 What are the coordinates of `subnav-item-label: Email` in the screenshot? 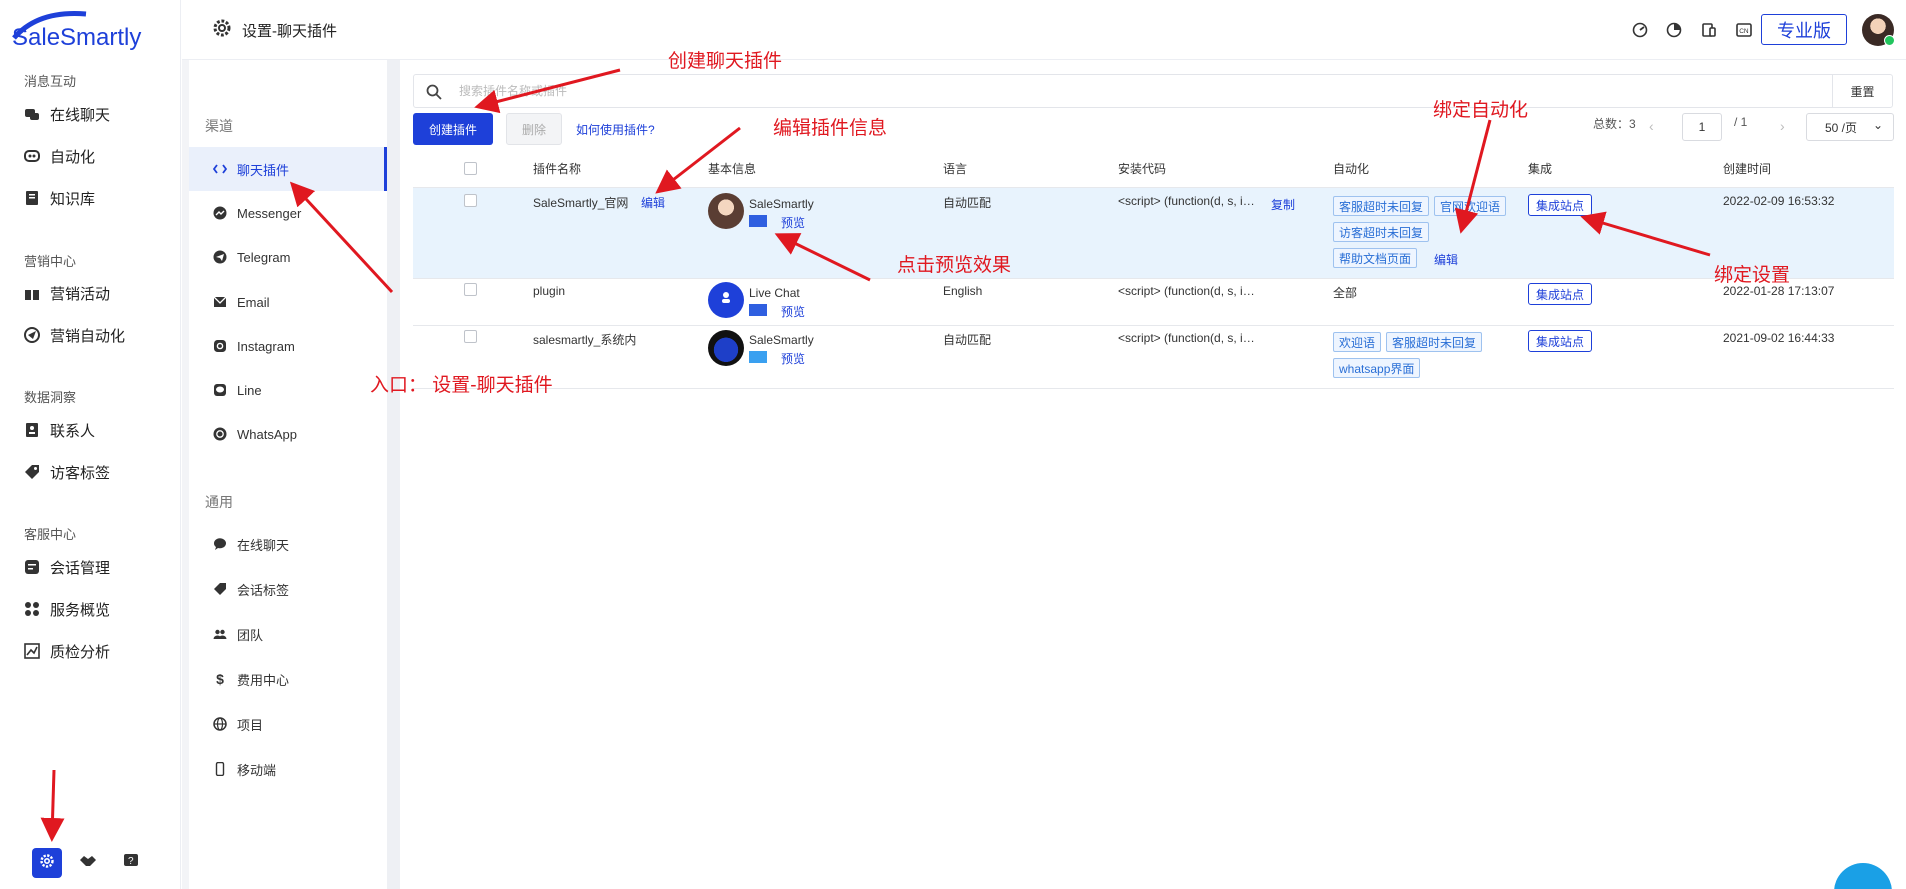 It's located at (253, 302).